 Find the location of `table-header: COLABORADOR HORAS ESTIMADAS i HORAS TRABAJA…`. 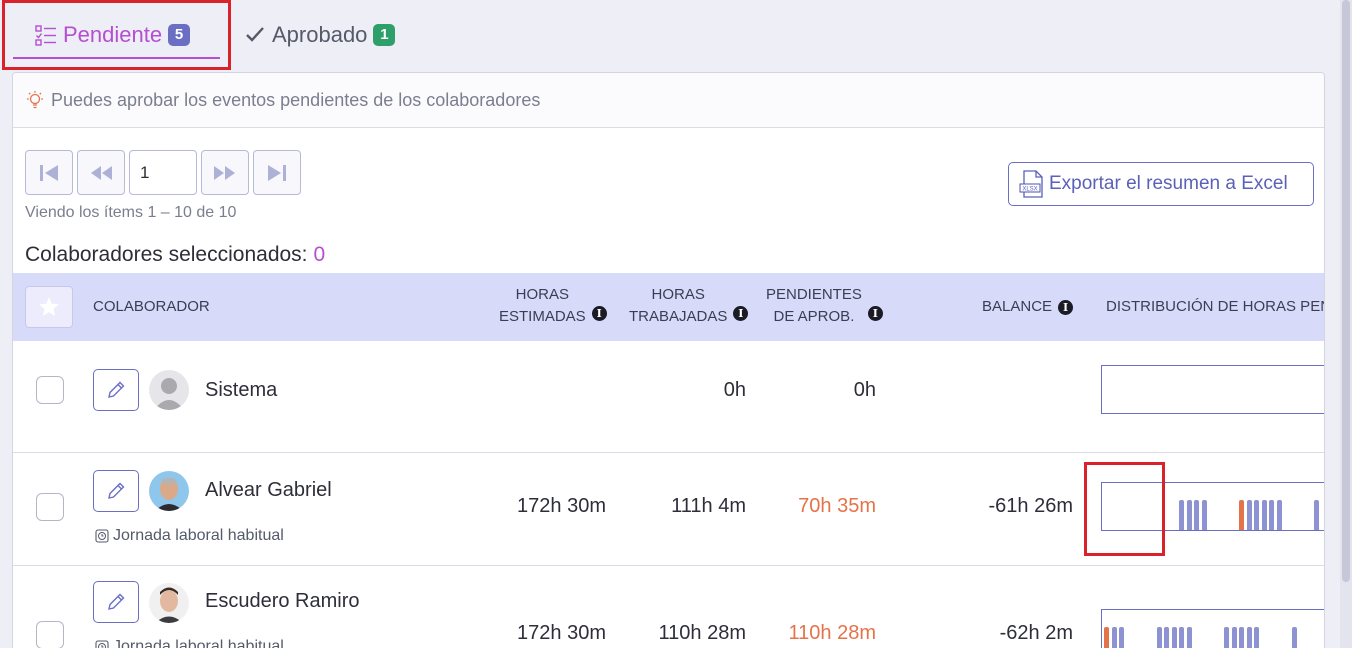

table-header: COLABORADOR HORAS ESTIMADAS i HORAS TRABAJA… is located at coordinates (669, 307).